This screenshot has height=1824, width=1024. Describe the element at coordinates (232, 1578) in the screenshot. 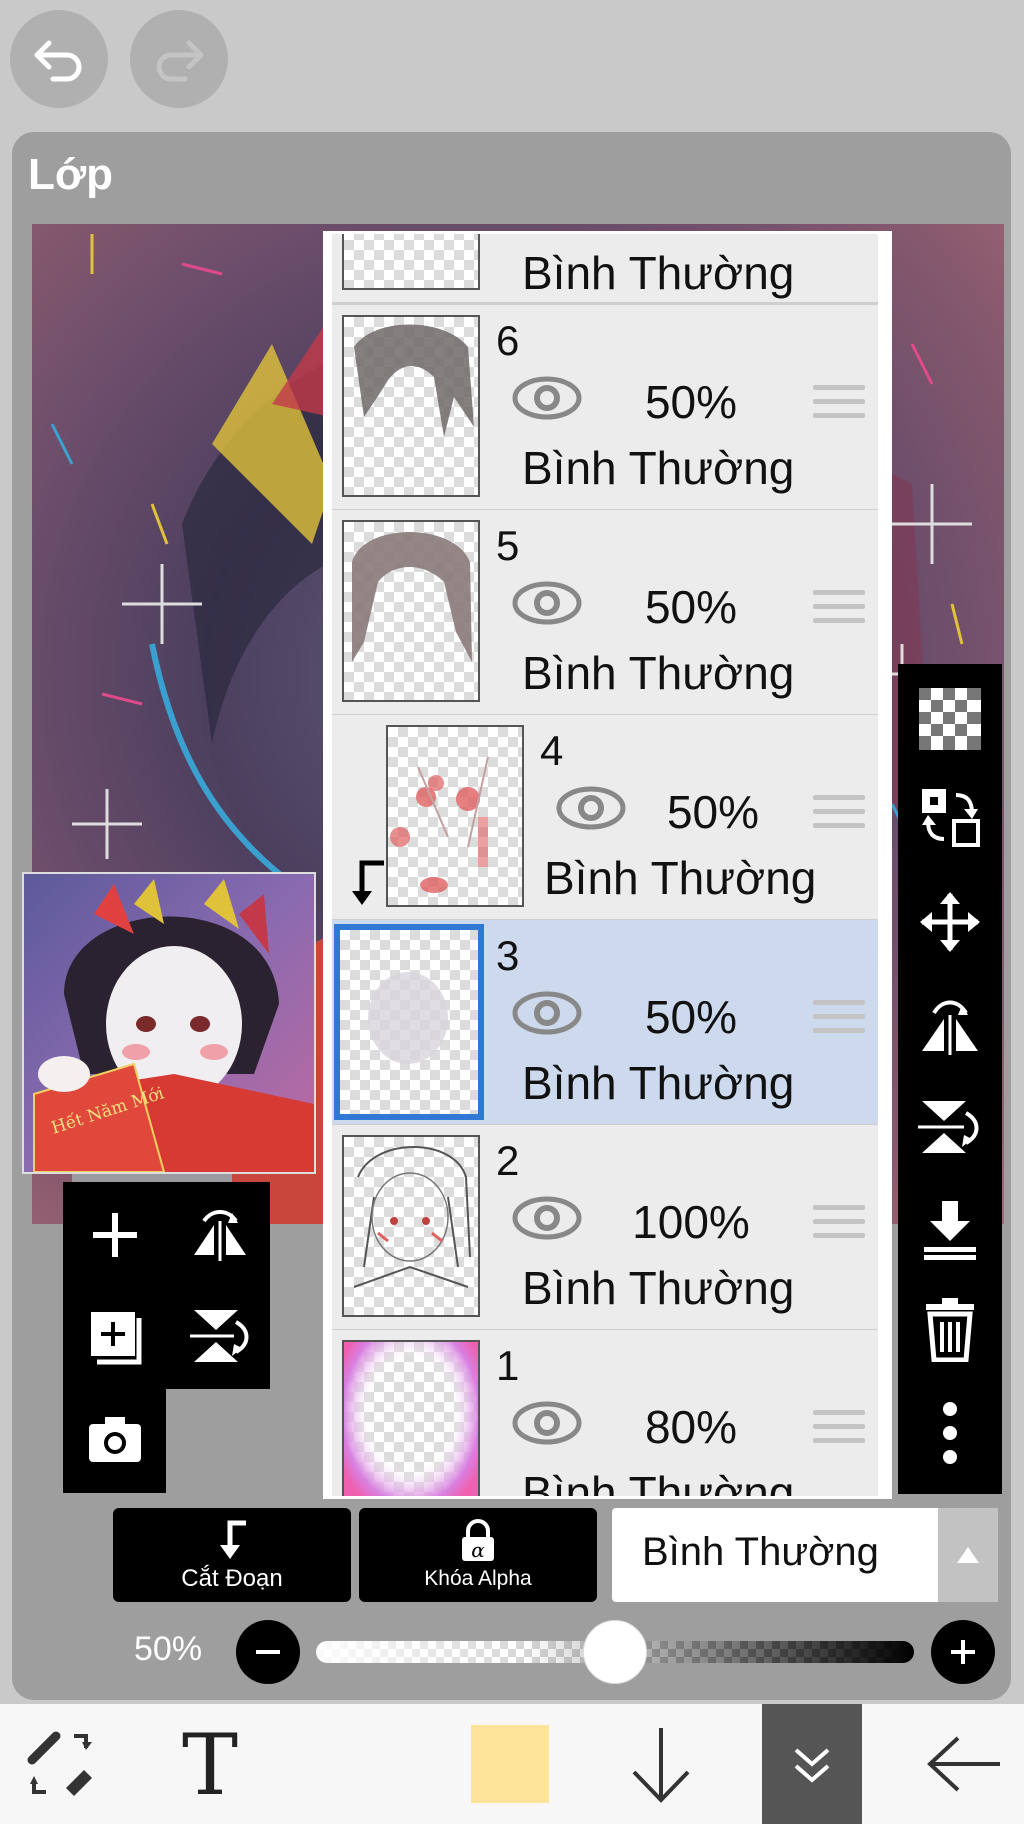

I see `clip-label: Cắt Đoạn` at that location.